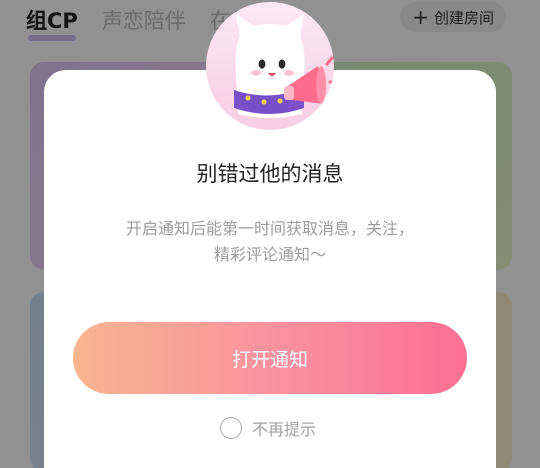  What do you see at coordinates (270, 358) in the screenshot?
I see `enable-notifications-button: 打开通知` at bounding box center [270, 358].